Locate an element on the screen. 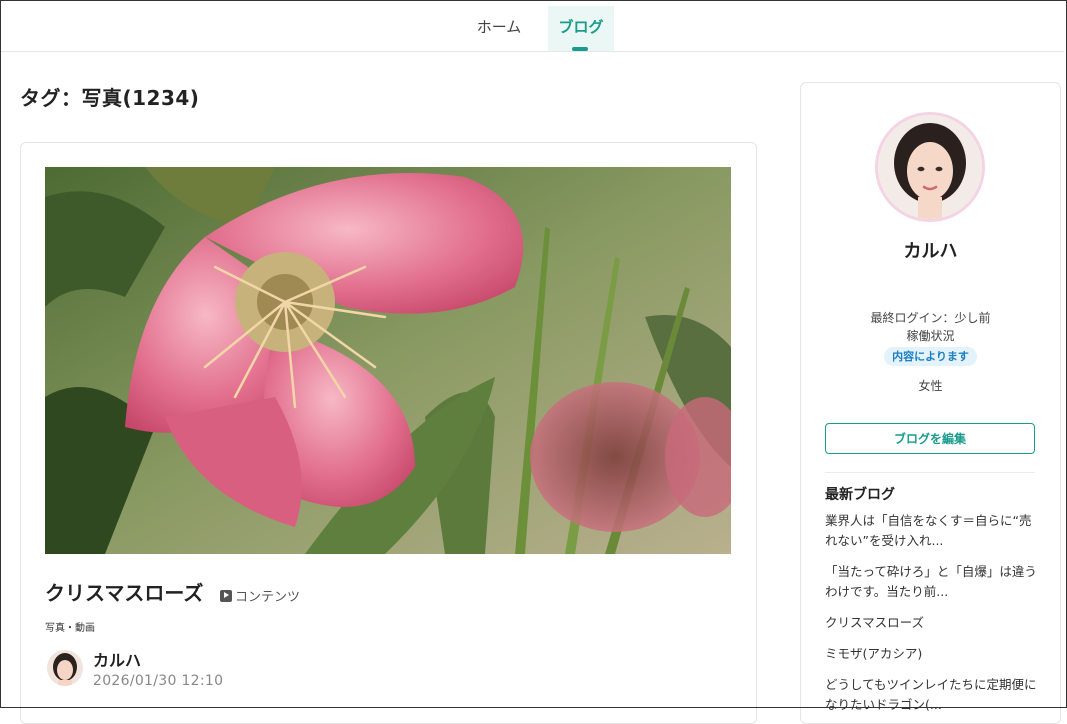 Image resolution: width=1067 pixels, height=724 pixels. status-badge: 内容によります is located at coordinates (930, 356).